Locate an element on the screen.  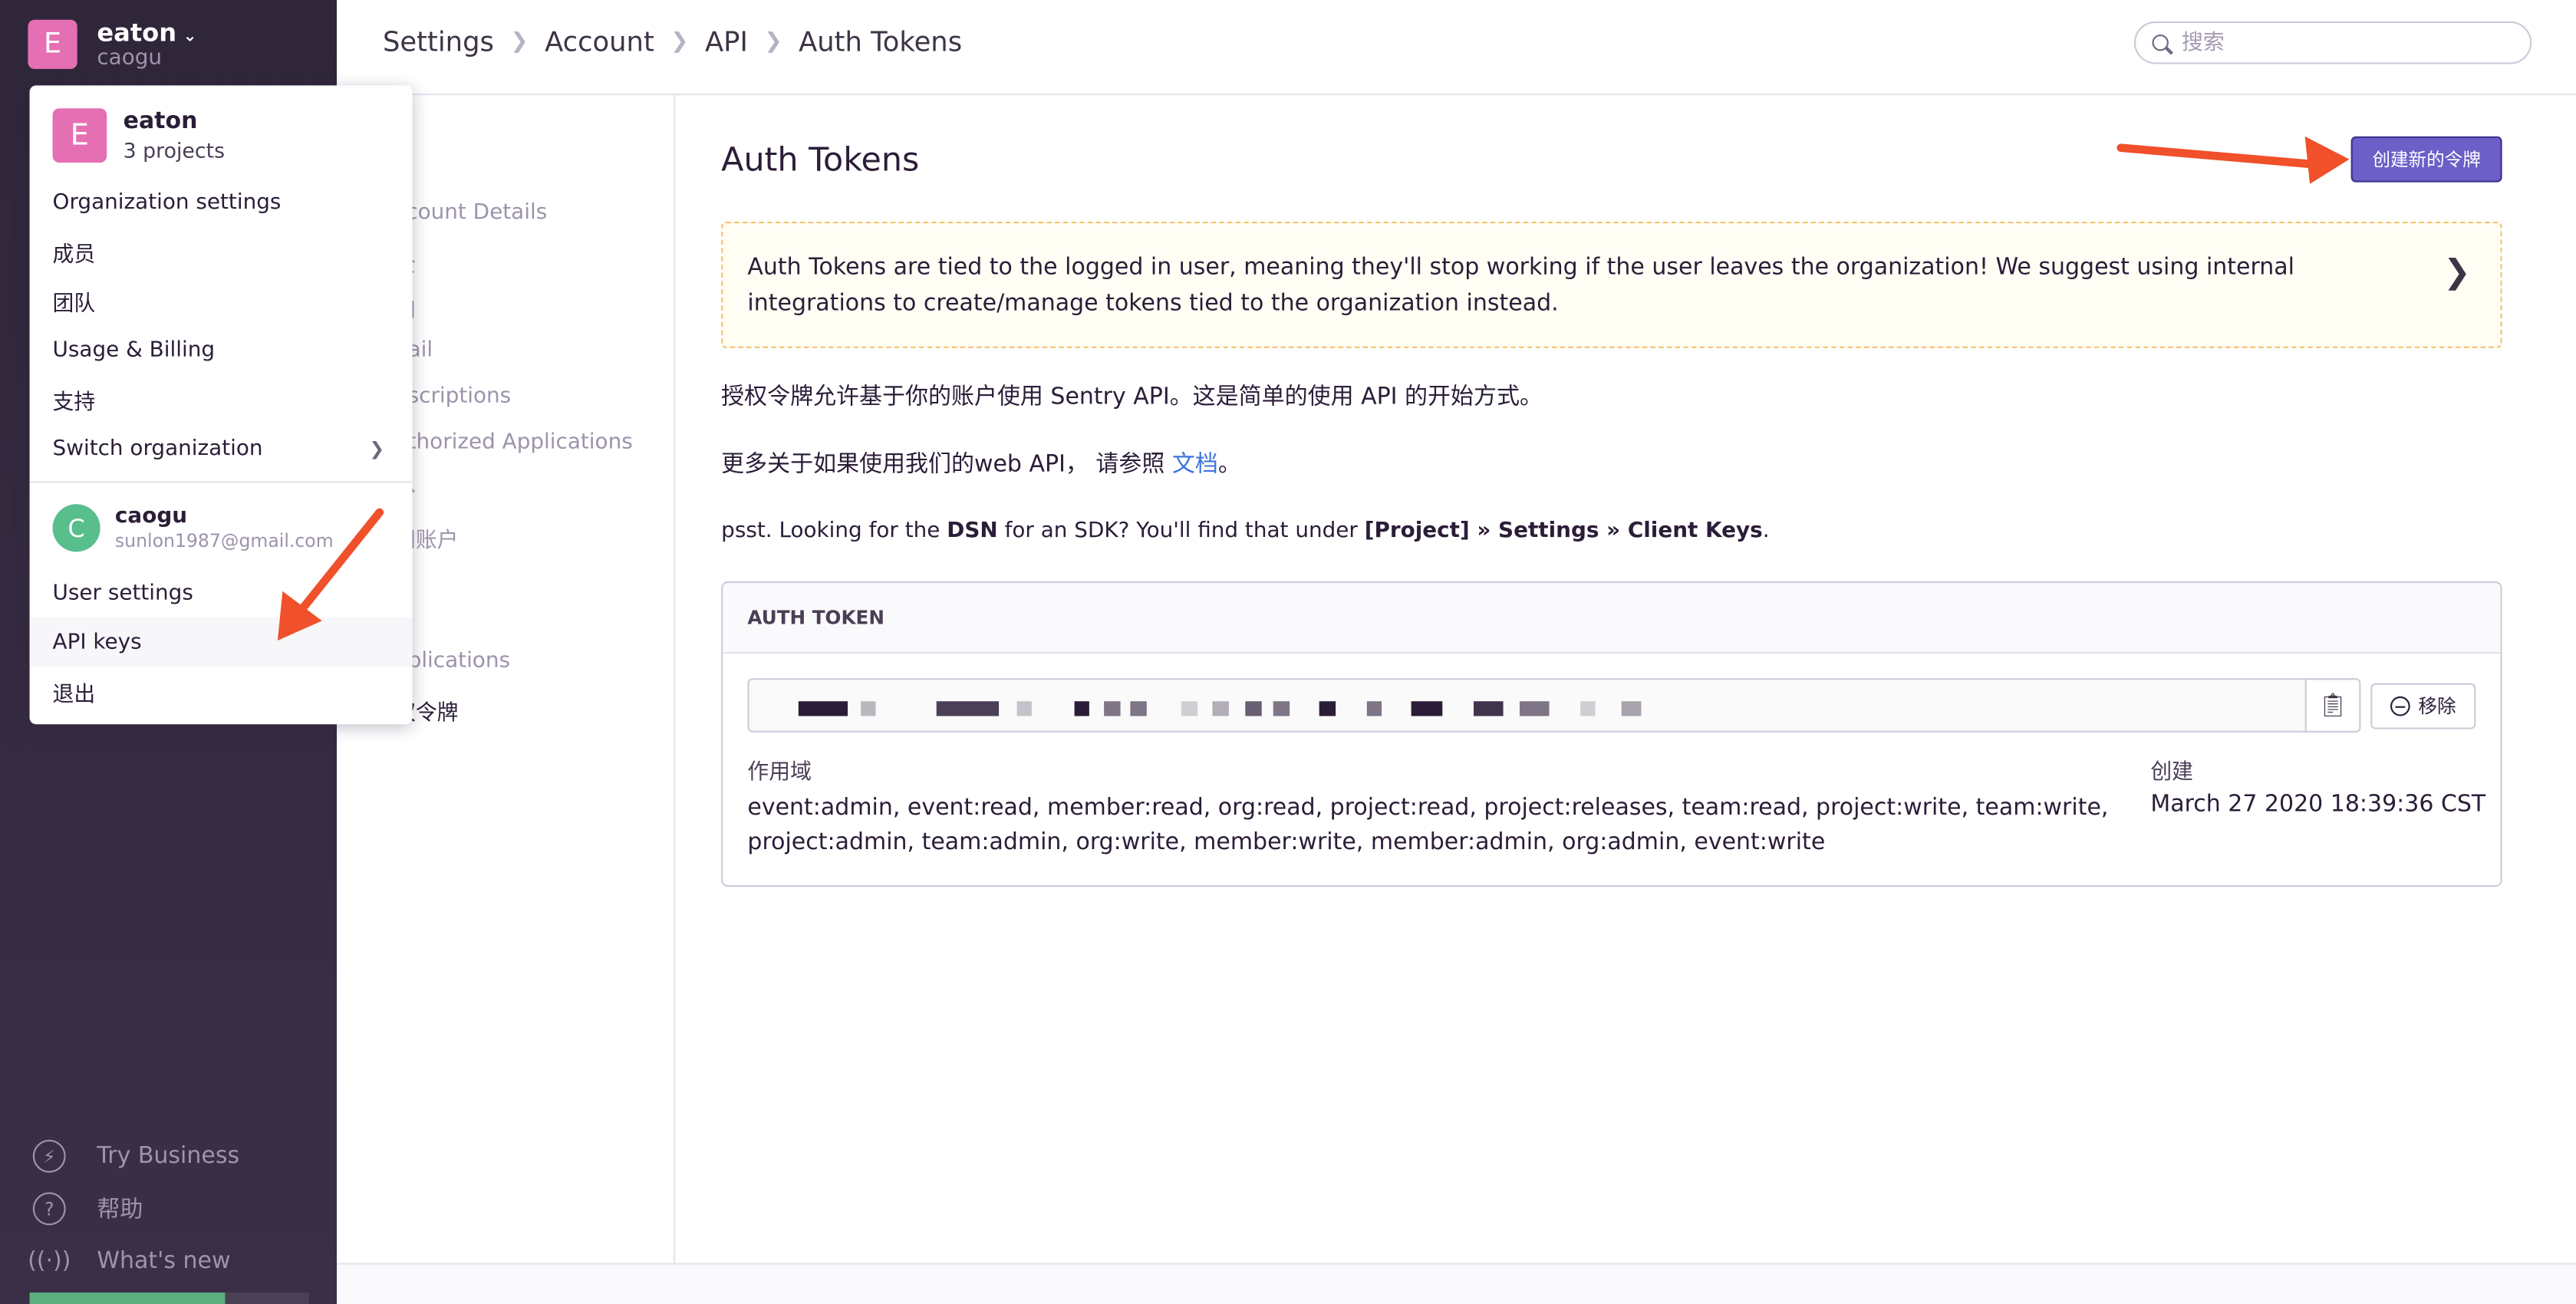
search-input is located at coordinates (2338, 42).